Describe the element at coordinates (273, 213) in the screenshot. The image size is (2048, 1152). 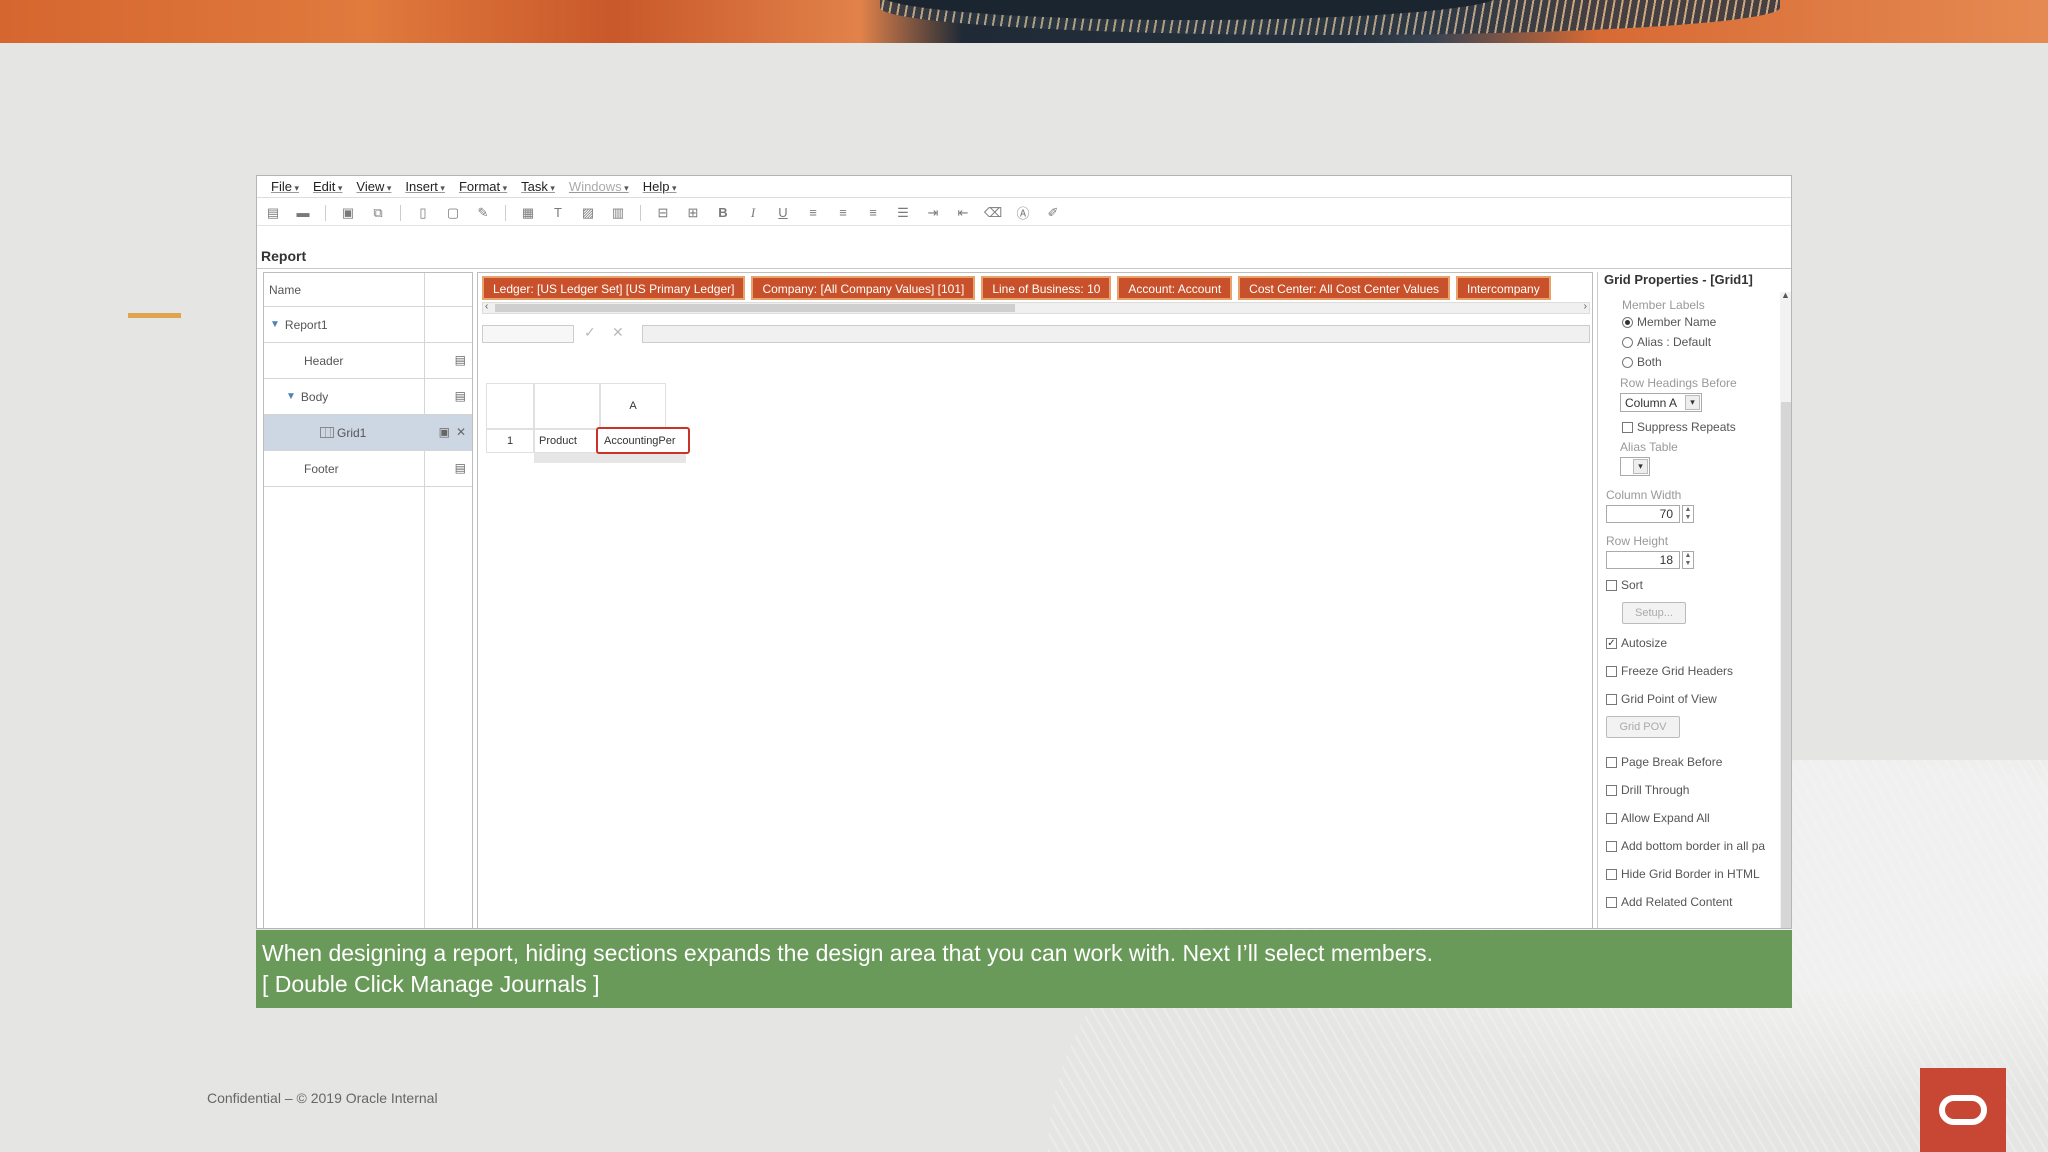
I see `new-report-icon: ▤` at that location.